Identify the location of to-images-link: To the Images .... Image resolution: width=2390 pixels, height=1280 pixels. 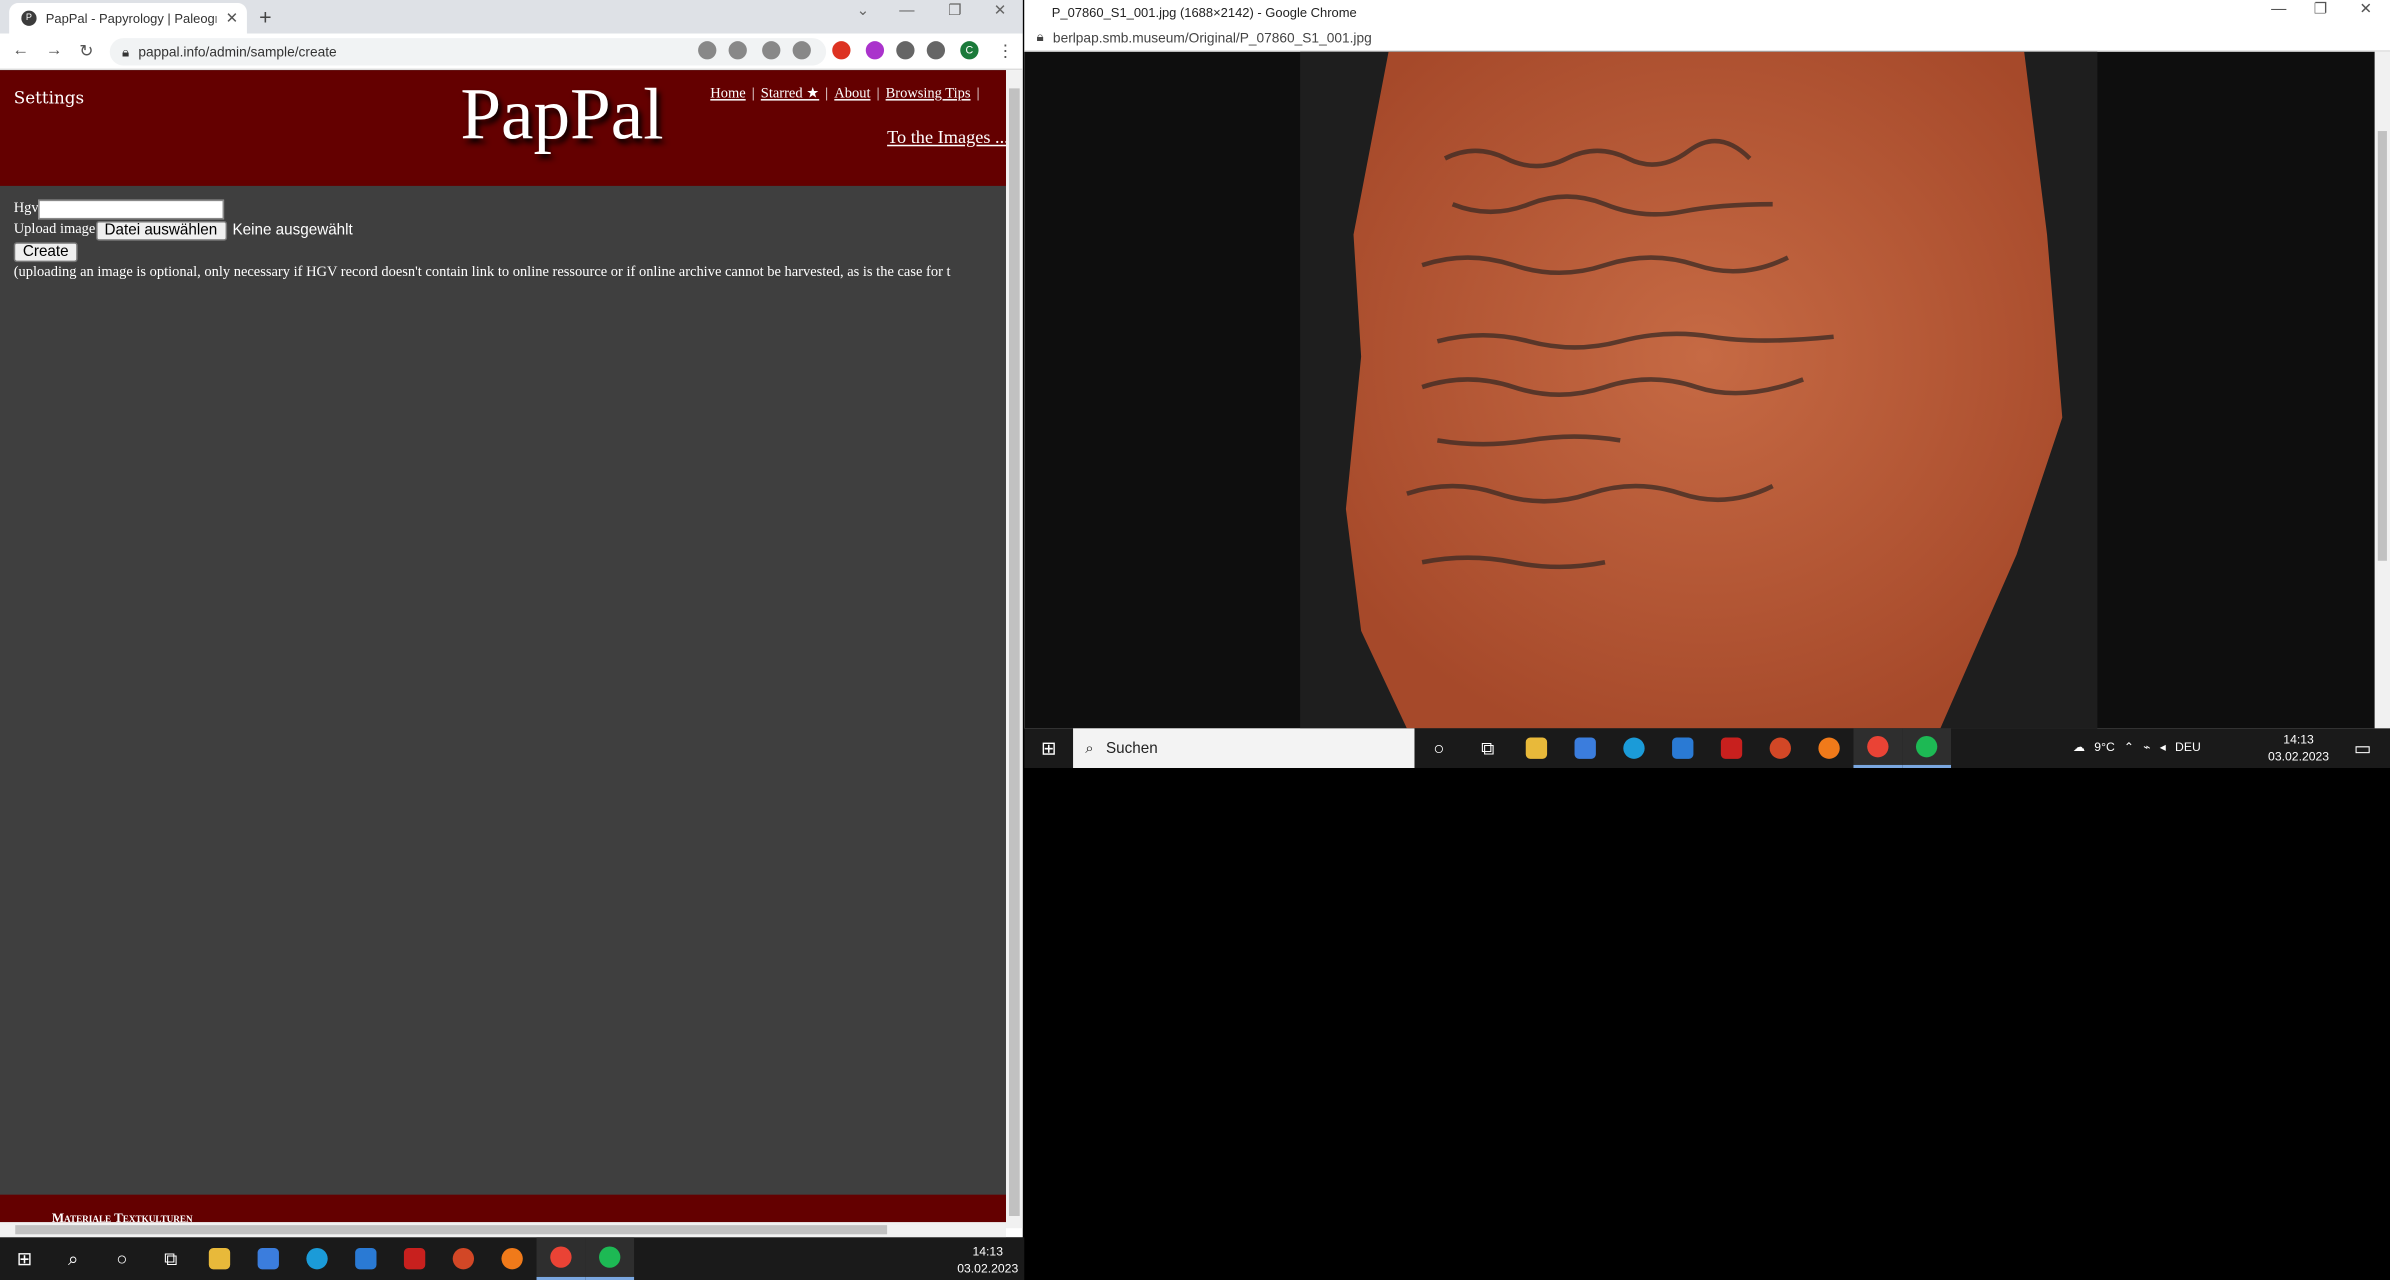
(946, 137).